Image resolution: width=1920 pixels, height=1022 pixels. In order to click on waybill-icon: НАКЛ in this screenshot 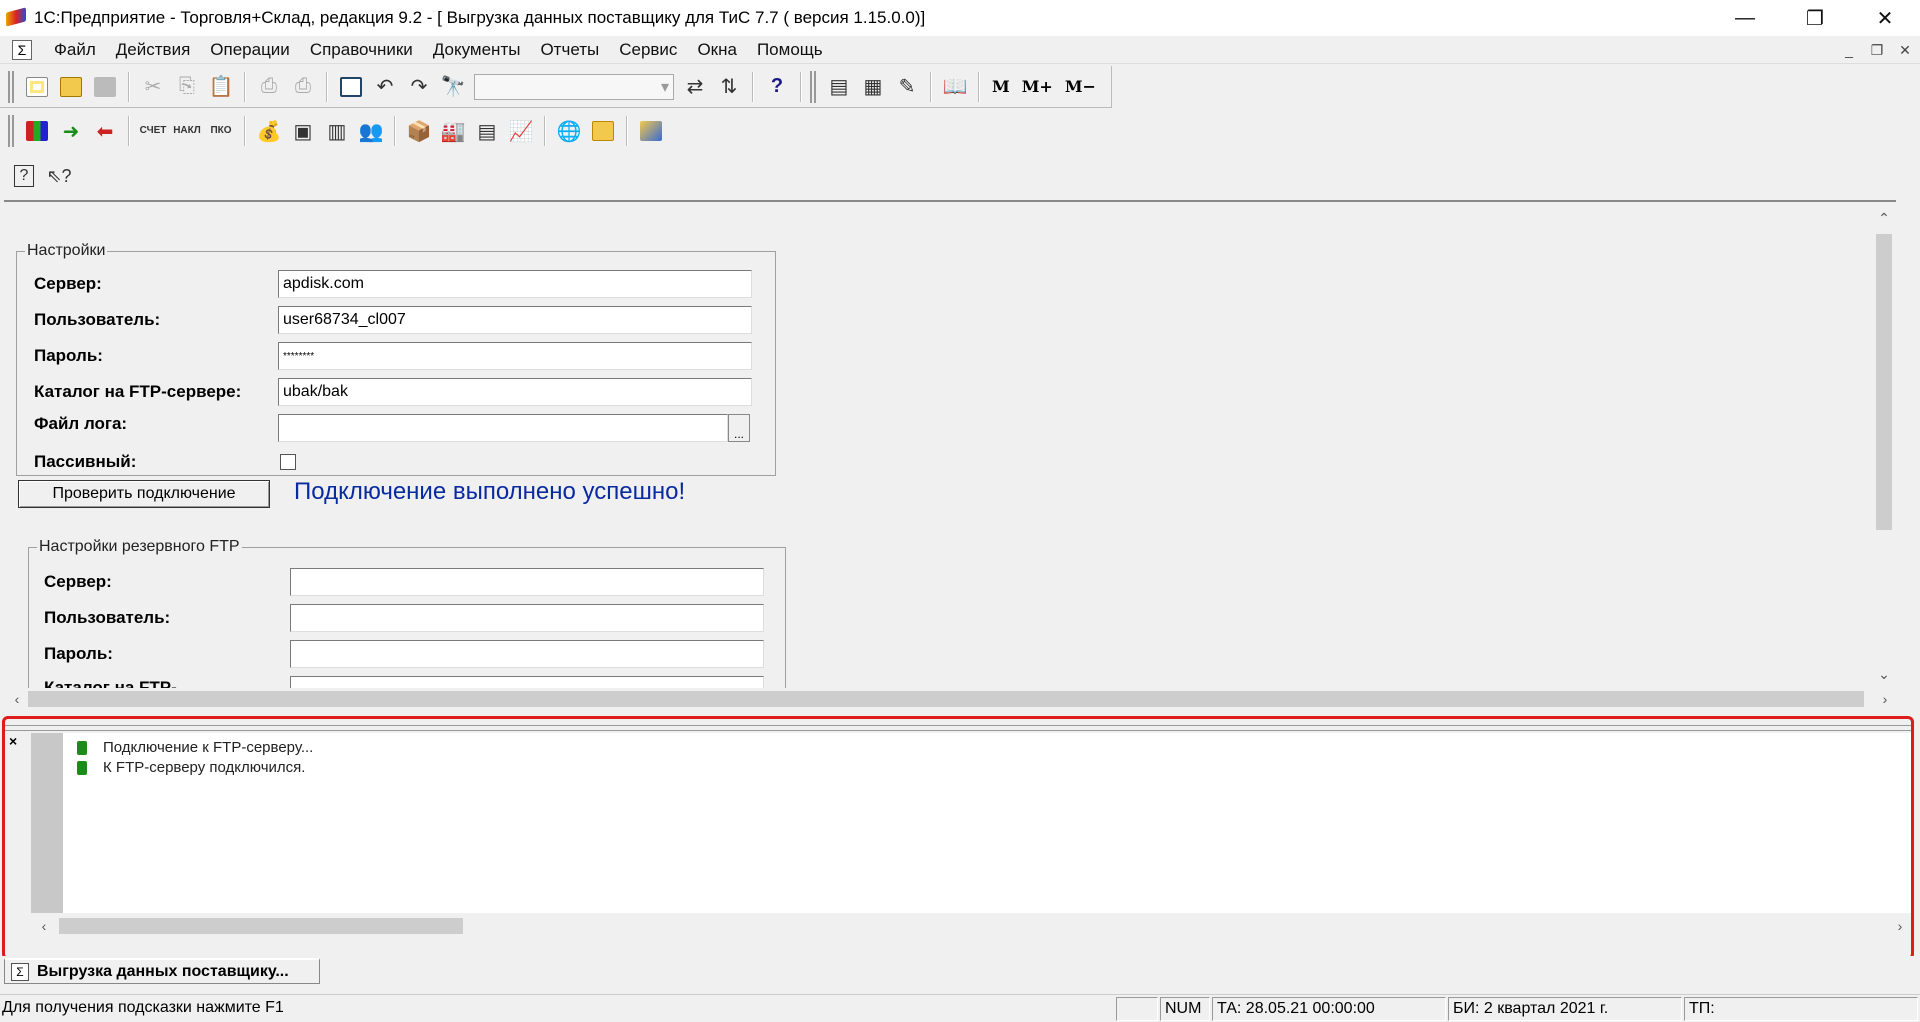, I will do `click(187, 131)`.